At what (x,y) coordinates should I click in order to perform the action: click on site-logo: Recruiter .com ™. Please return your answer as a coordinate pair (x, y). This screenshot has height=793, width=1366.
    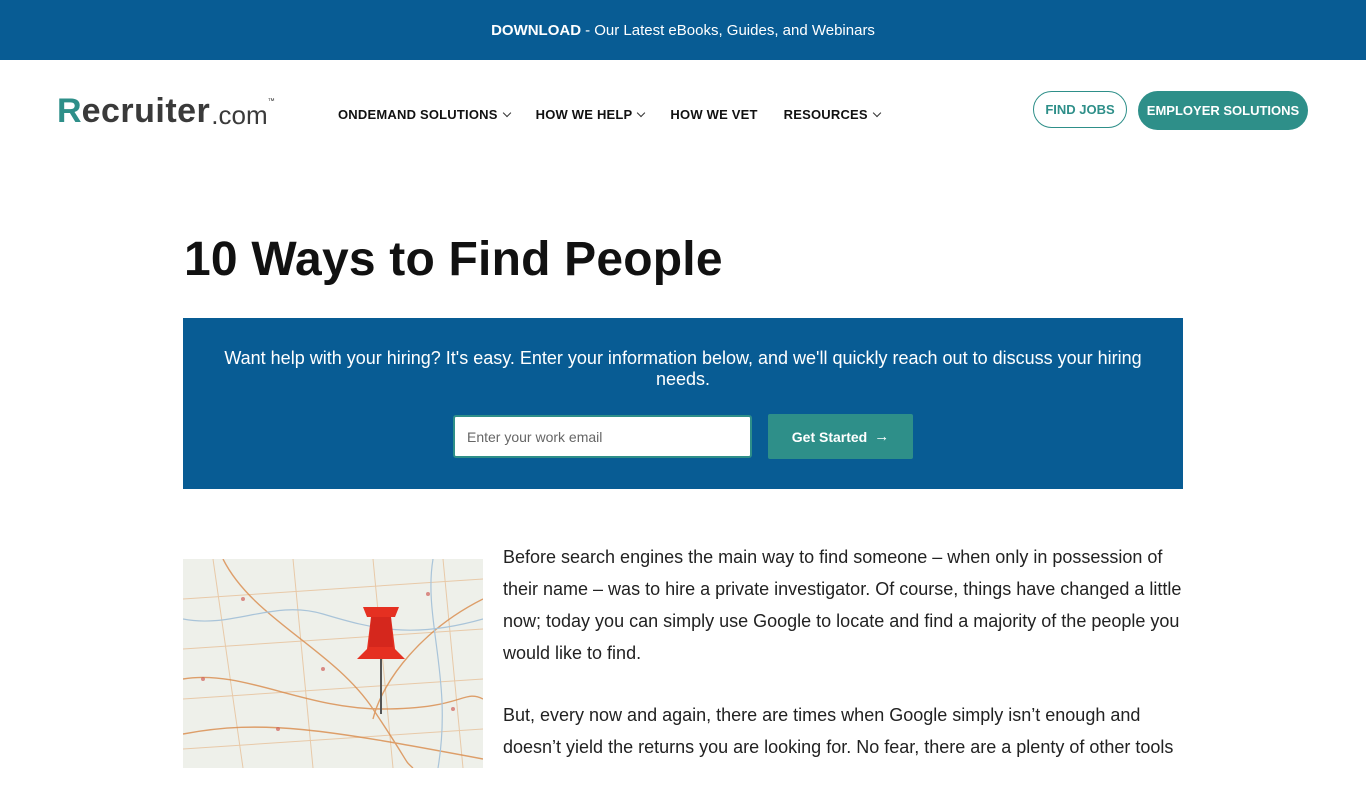
    Looking at the image, I should click on (166, 111).